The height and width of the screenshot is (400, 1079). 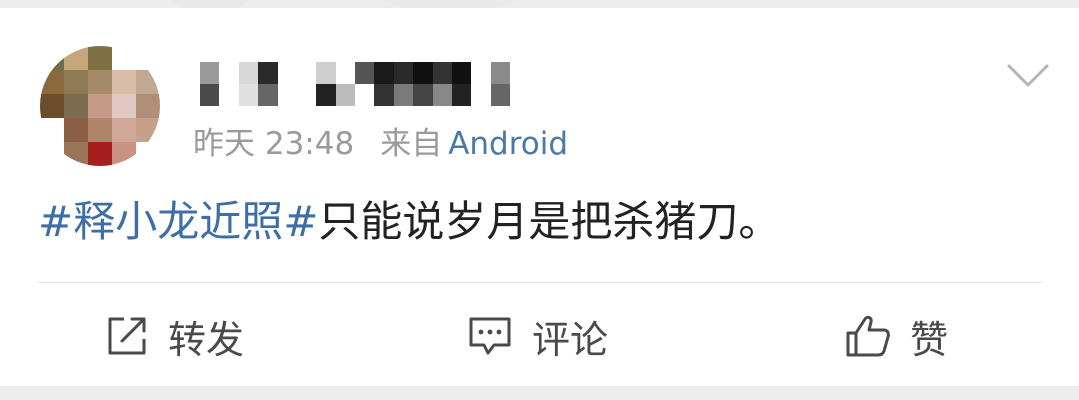 What do you see at coordinates (490, 336) in the screenshot?
I see `comment-bubble-icon` at bounding box center [490, 336].